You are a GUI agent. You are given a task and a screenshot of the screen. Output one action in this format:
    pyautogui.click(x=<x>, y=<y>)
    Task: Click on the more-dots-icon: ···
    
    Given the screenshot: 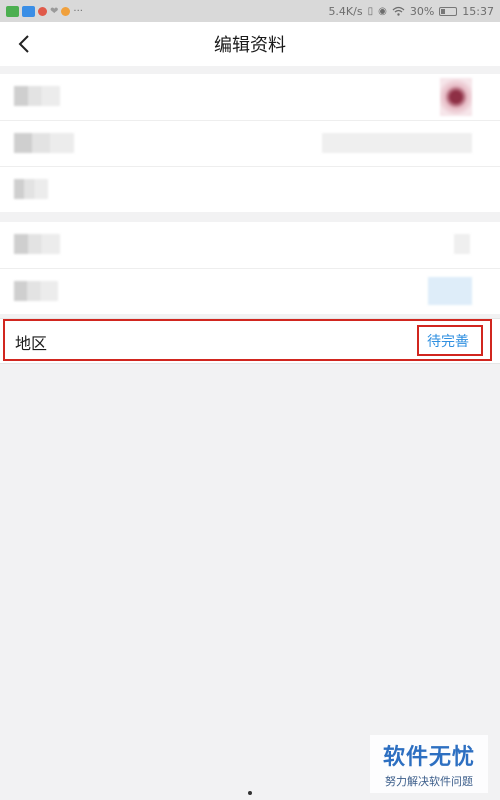 What is the action you would take?
    pyautogui.click(x=78, y=11)
    